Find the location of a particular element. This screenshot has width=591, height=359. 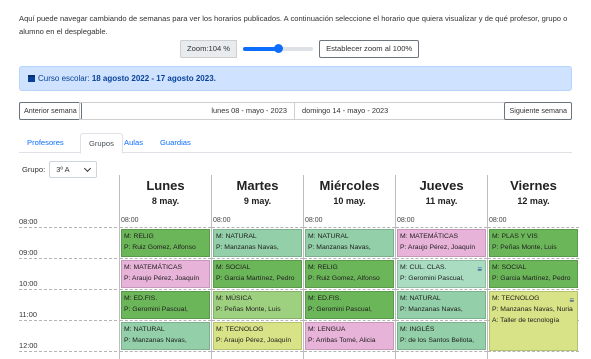

group-label: Grupo: is located at coordinates (34, 169).